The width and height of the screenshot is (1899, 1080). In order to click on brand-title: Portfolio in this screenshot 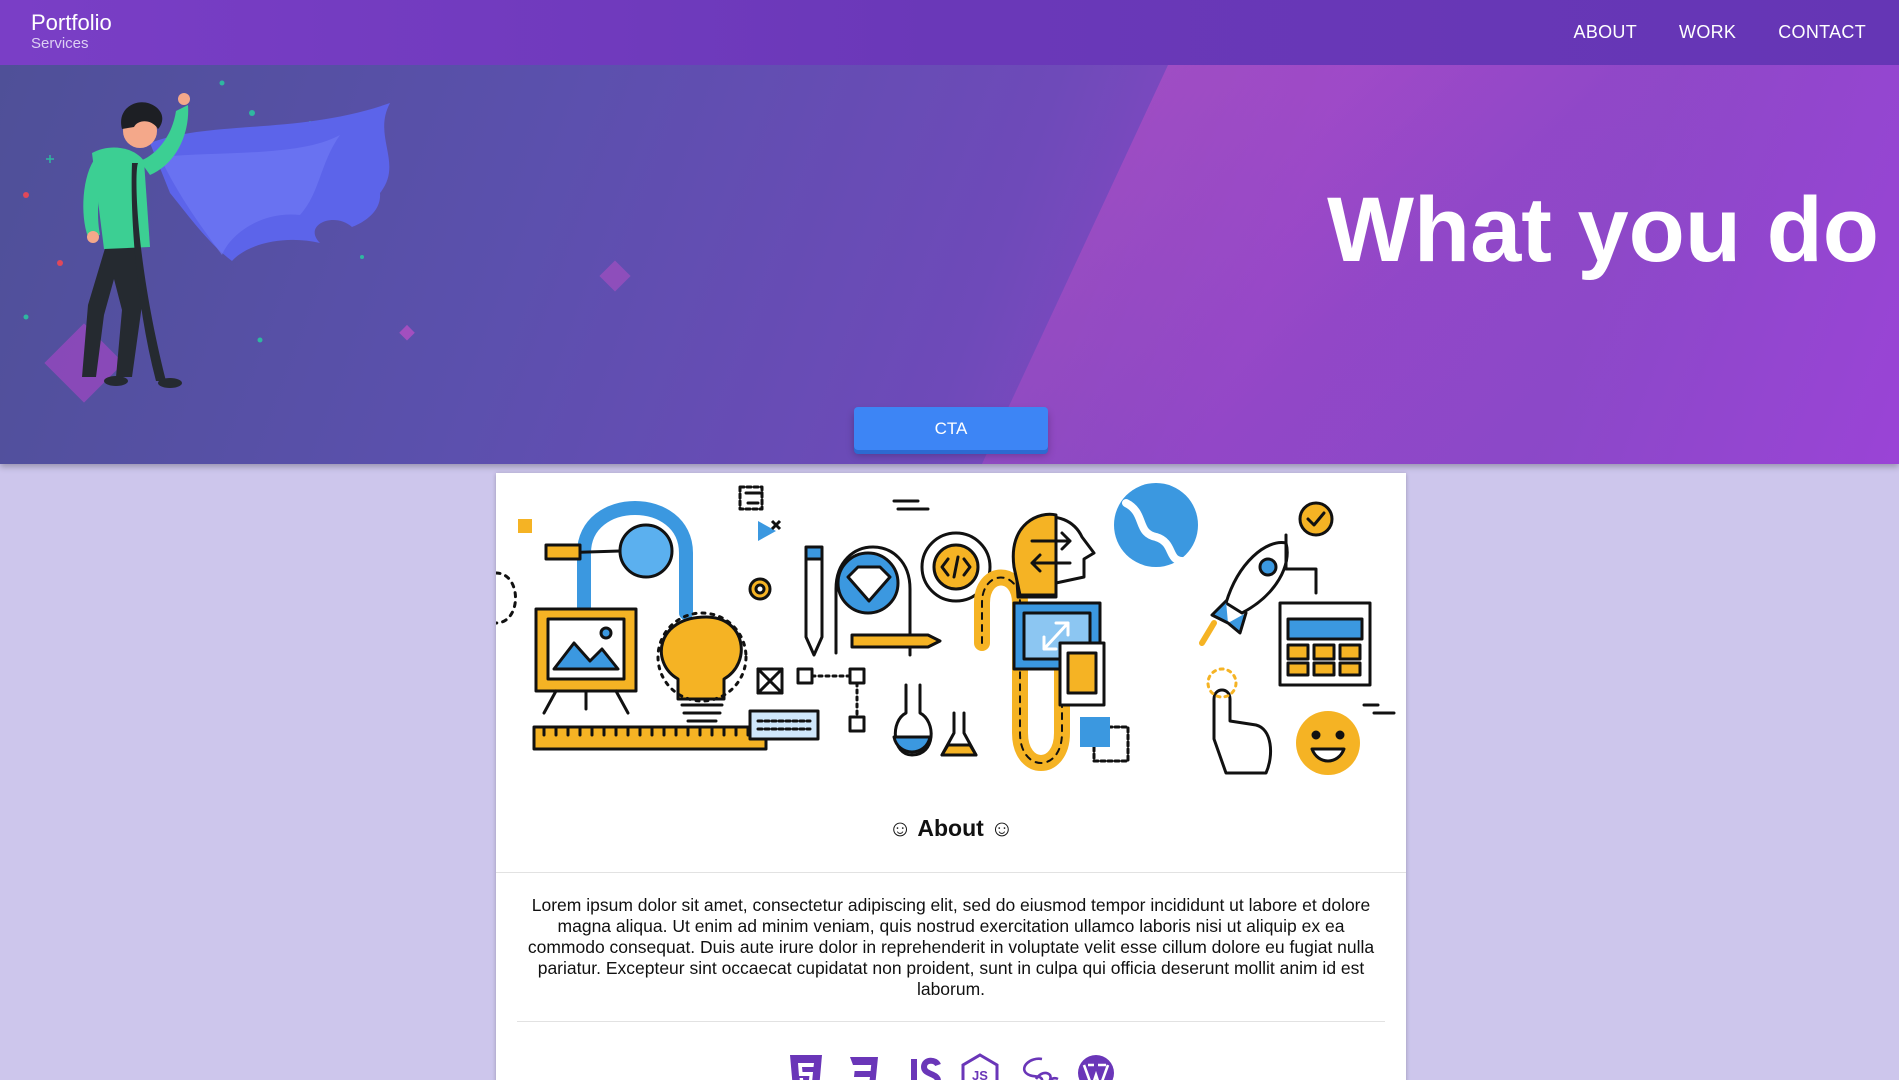, I will do `click(71, 22)`.